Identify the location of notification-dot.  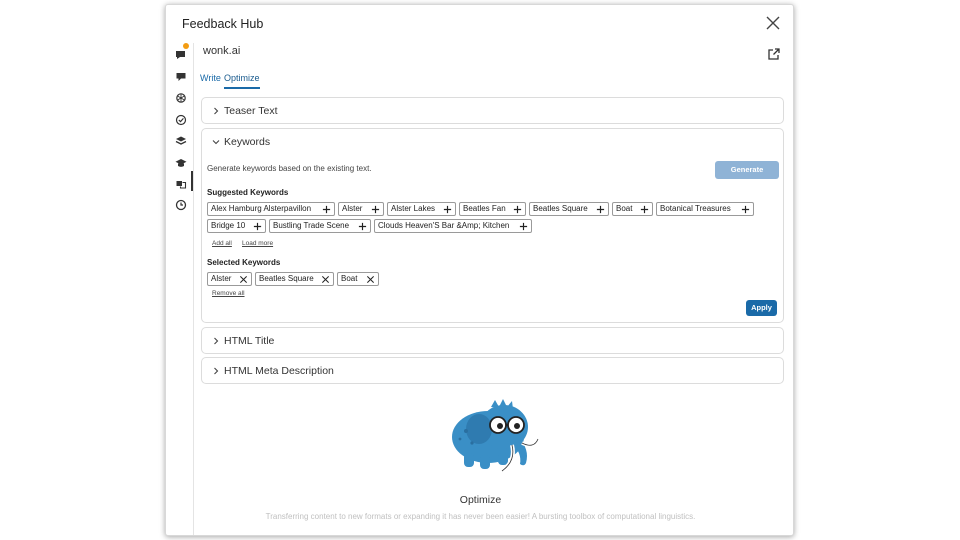
(186, 46).